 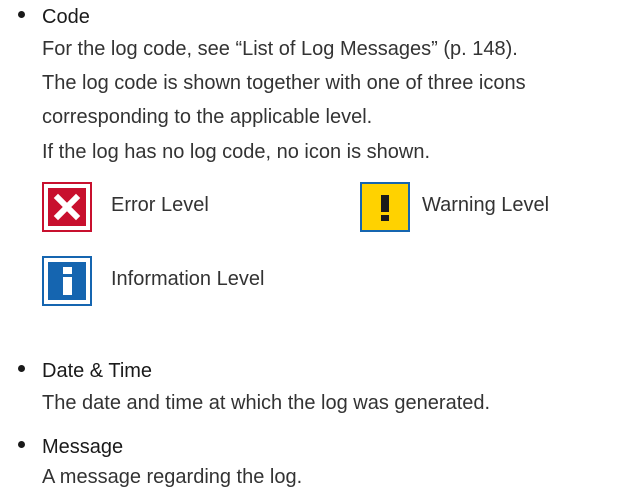 I want to click on warning-icon, so click(x=385, y=207).